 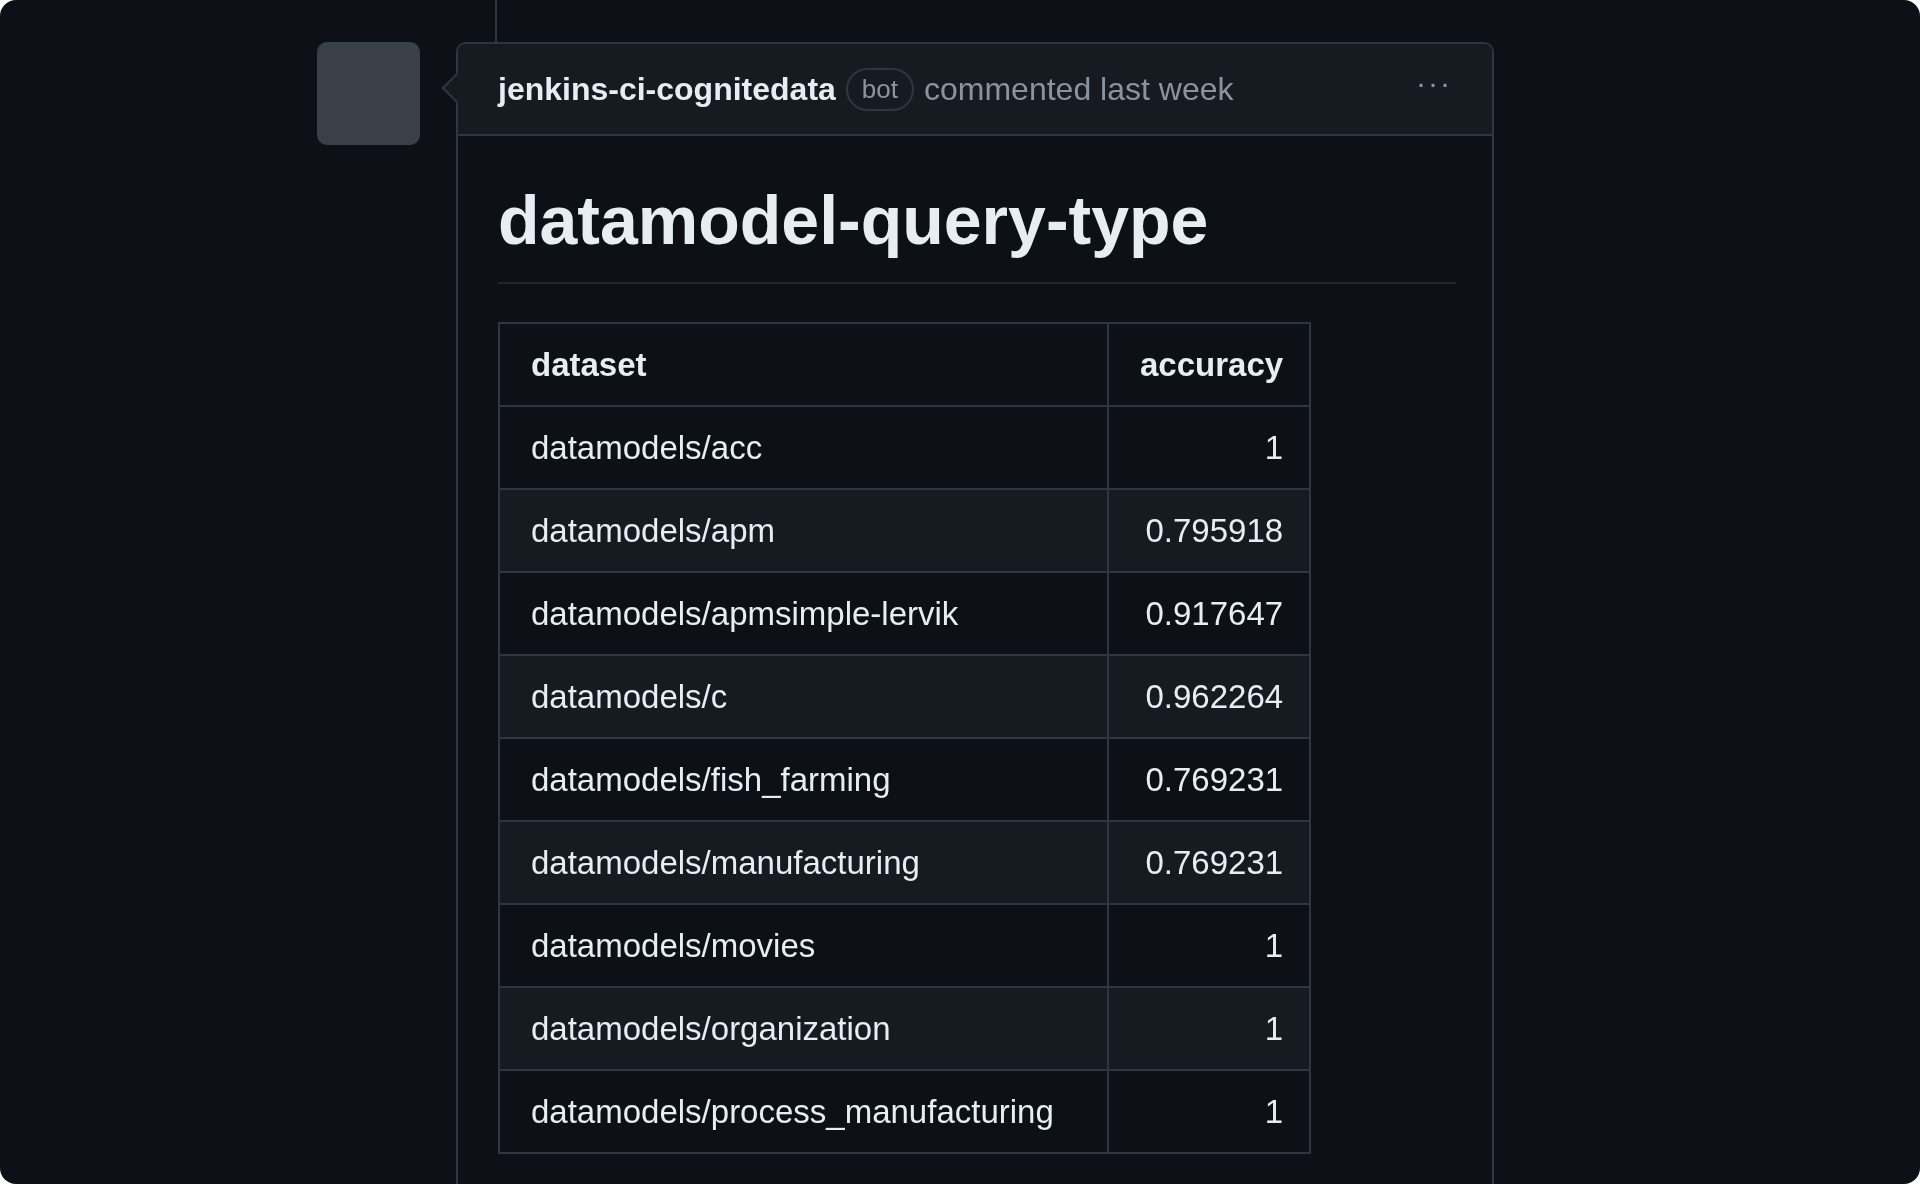 I want to click on table-cell: datamodels/manufacturing, so click(x=803, y=863).